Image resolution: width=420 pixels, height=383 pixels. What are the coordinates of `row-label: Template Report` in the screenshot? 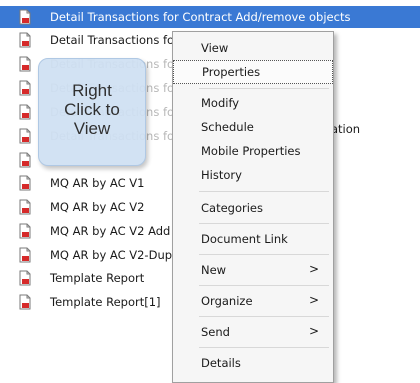 It's located at (97, 278).